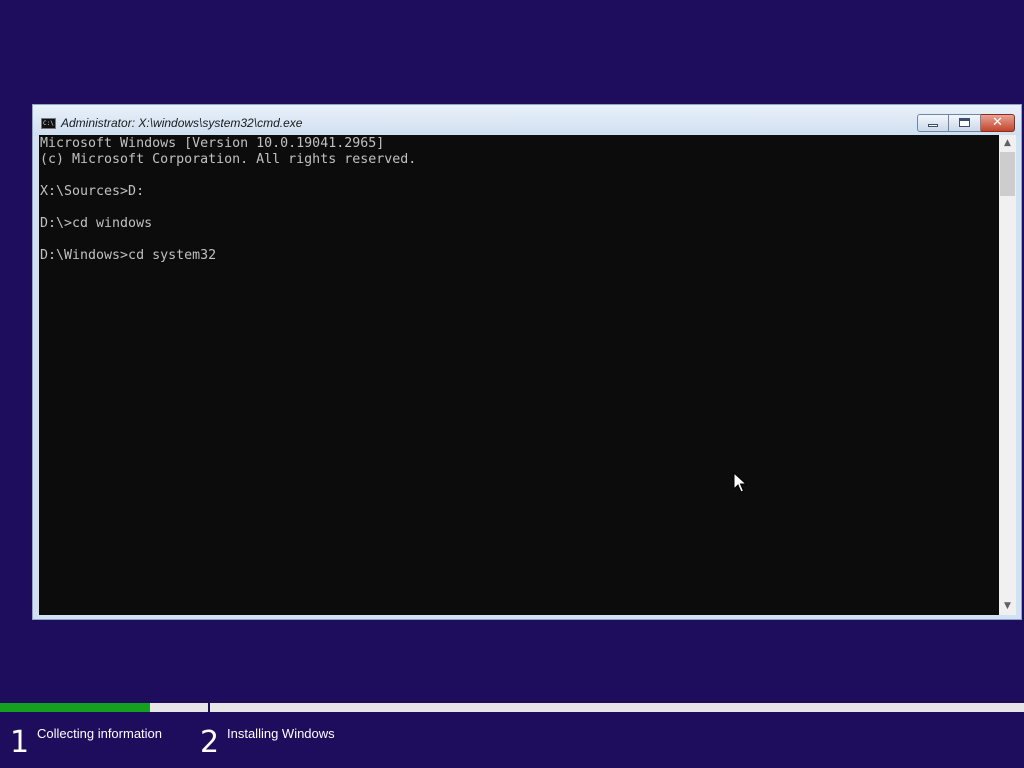  What do you see at coordinates (1007, 606) in the screenshot?
I see `scroll-down-icon: ▼` at bounding box center [1007, 606].